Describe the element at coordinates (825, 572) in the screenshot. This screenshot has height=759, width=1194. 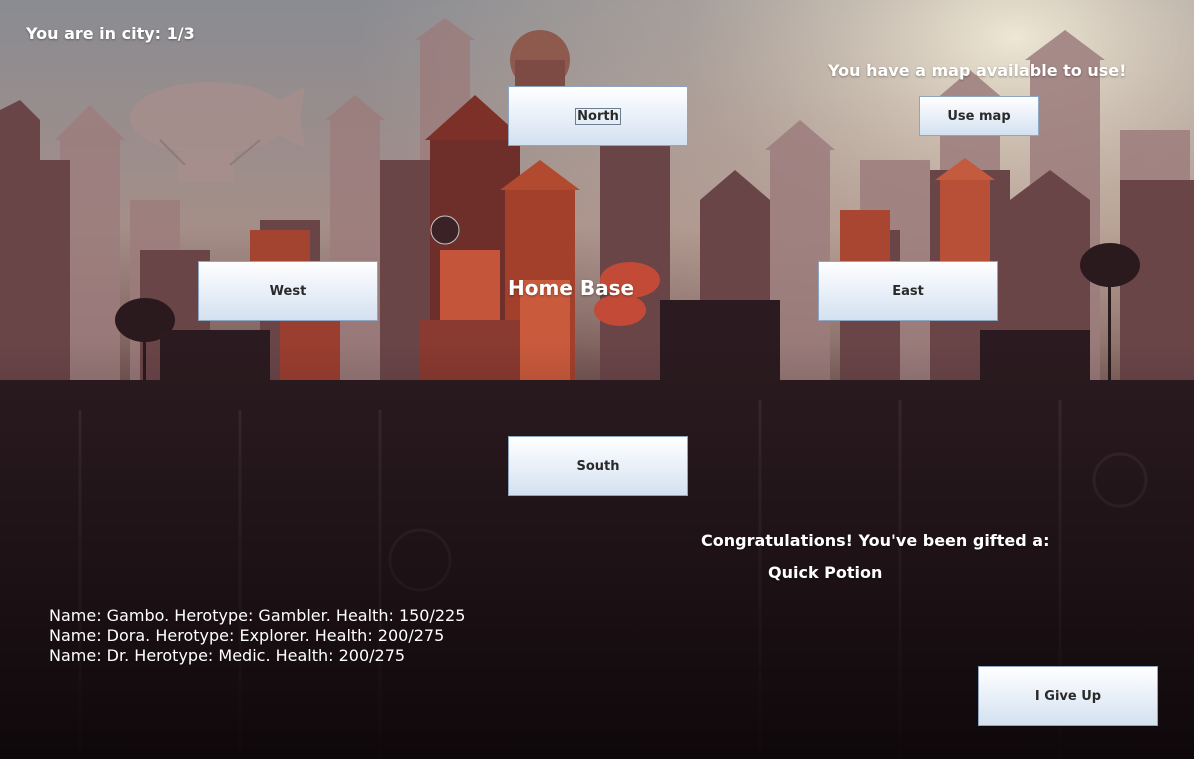
I see `gift-item-name: Quick Potion` at that location.